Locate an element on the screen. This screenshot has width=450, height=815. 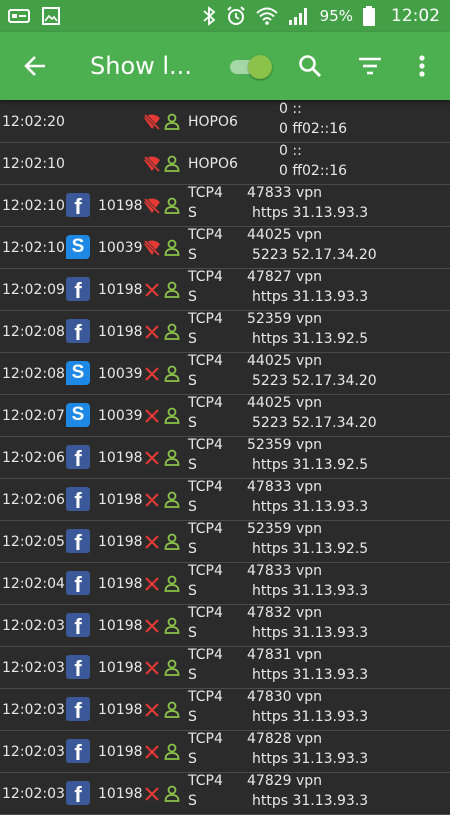
log-uid: 10039 is located at coordinates (120, 416).